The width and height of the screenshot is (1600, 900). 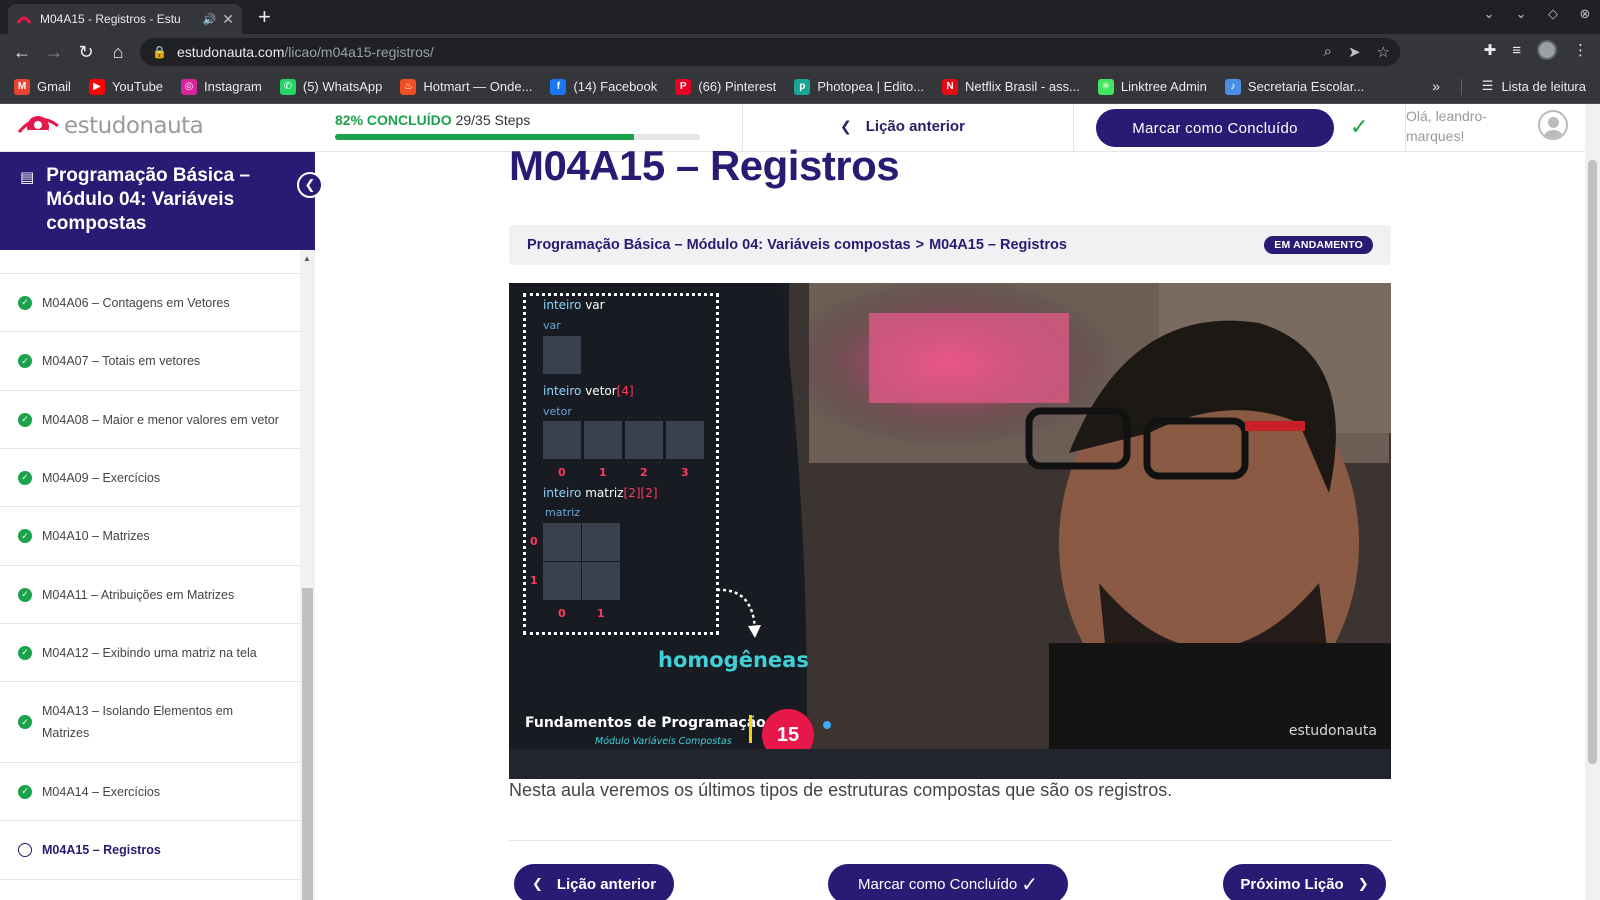 What do you see at coordinates (137, 86) in the screenshot?
I see `bookmark-label: YouTube` at bounding box center [137, 86].